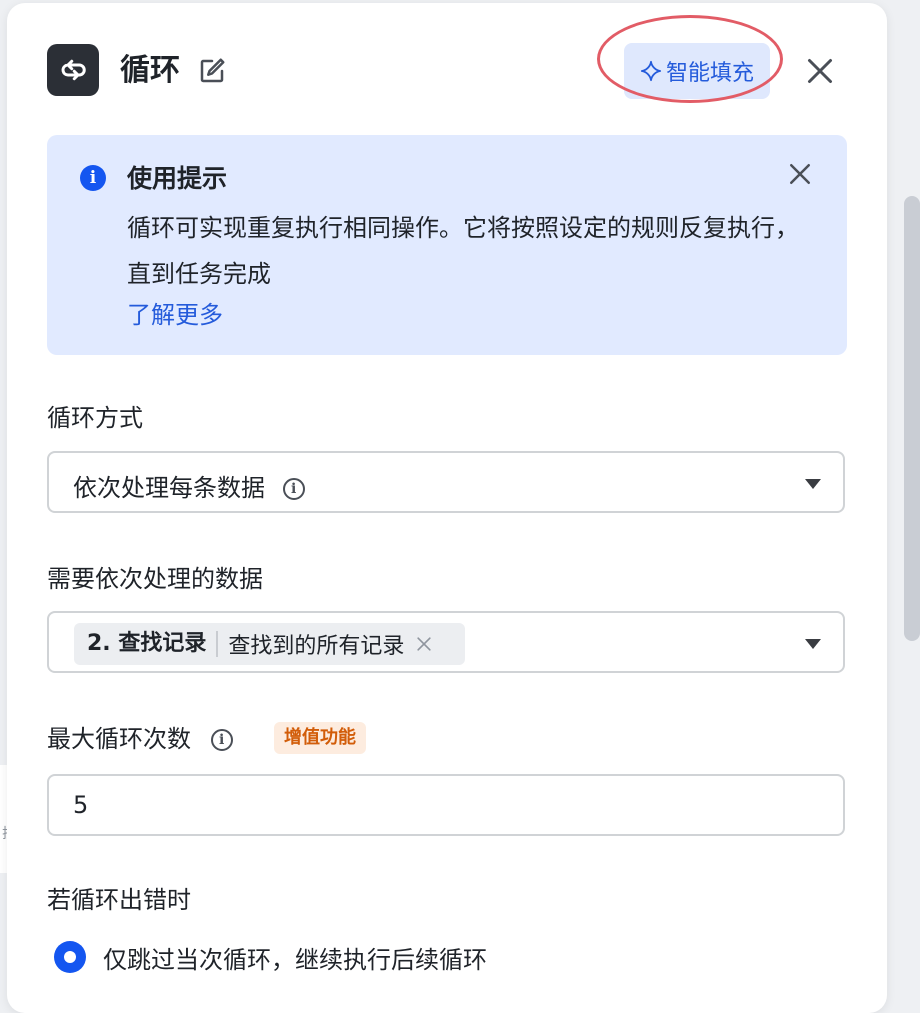 The image size is (920, 1013). What do you see at coordinates (820, 71) in the screenshot?
I see `close-icon` at bounding box center [820, 71].